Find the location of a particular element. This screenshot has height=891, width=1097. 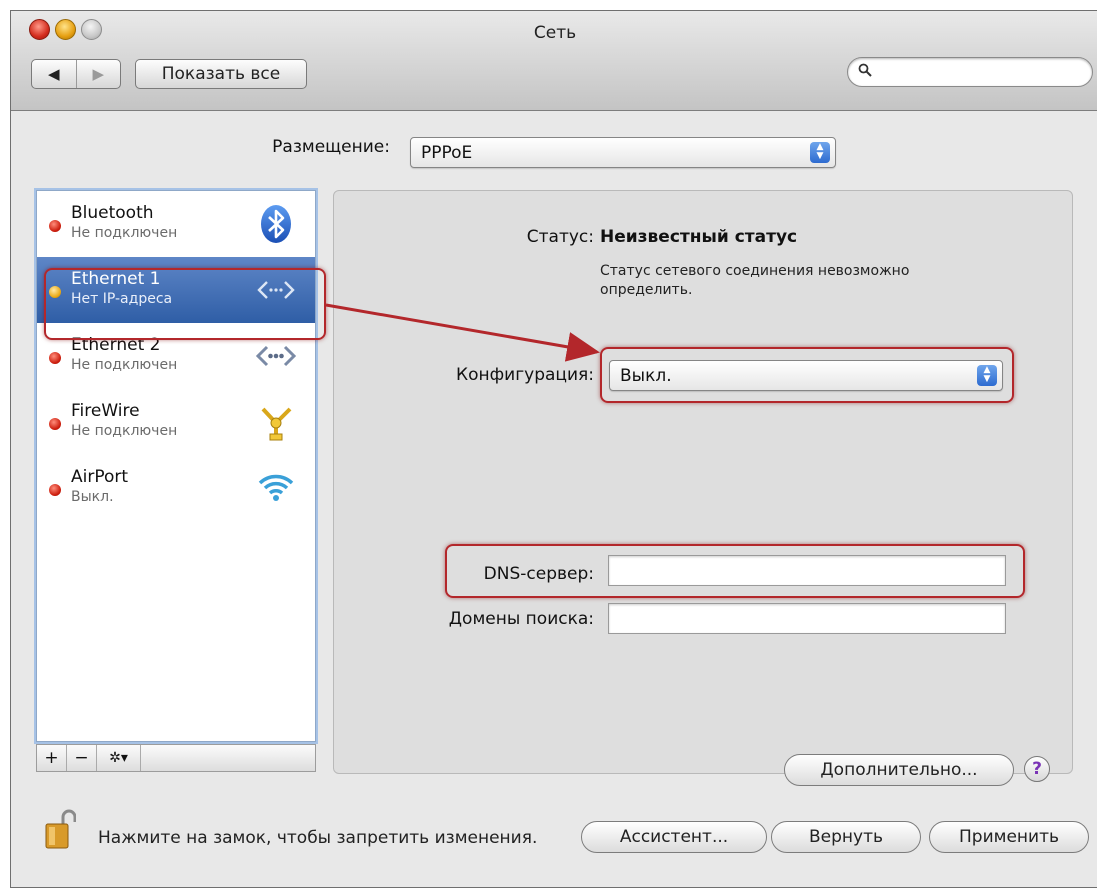

wifi-icon is located at coordinates (276, 487).